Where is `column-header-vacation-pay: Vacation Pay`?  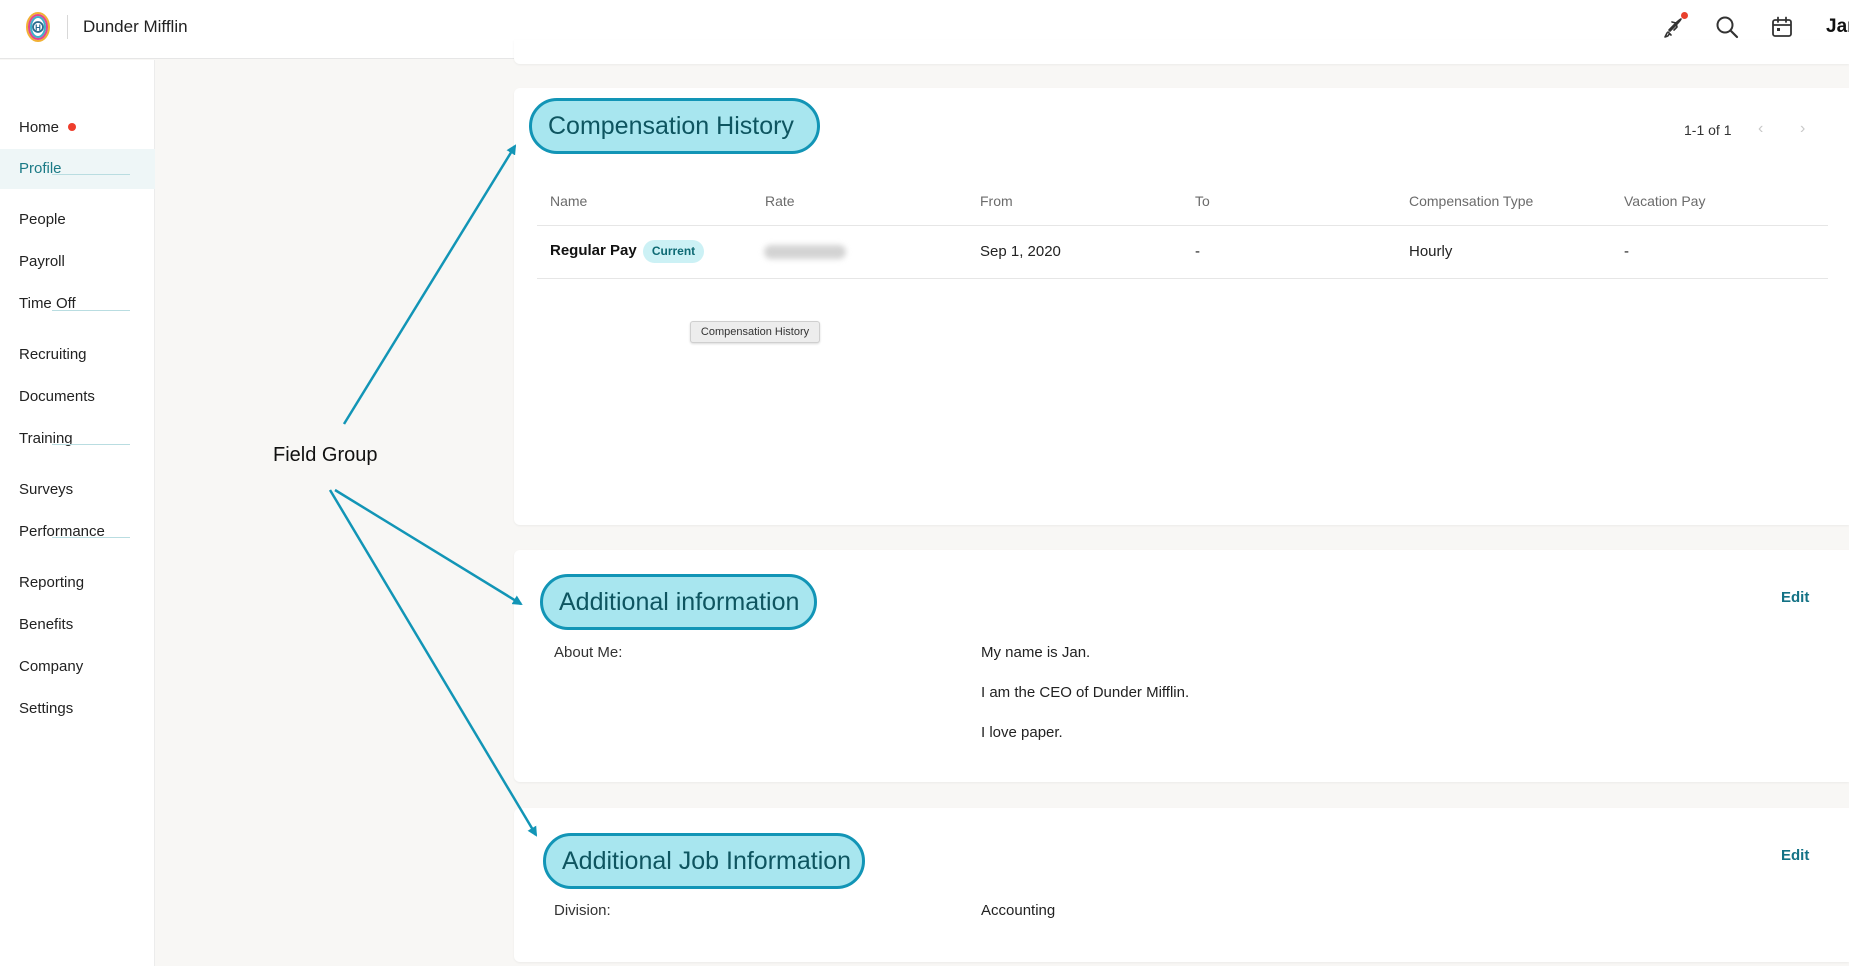 column-header-vacation-pay: Vacation Pay is located at coordinates (1664, 201).